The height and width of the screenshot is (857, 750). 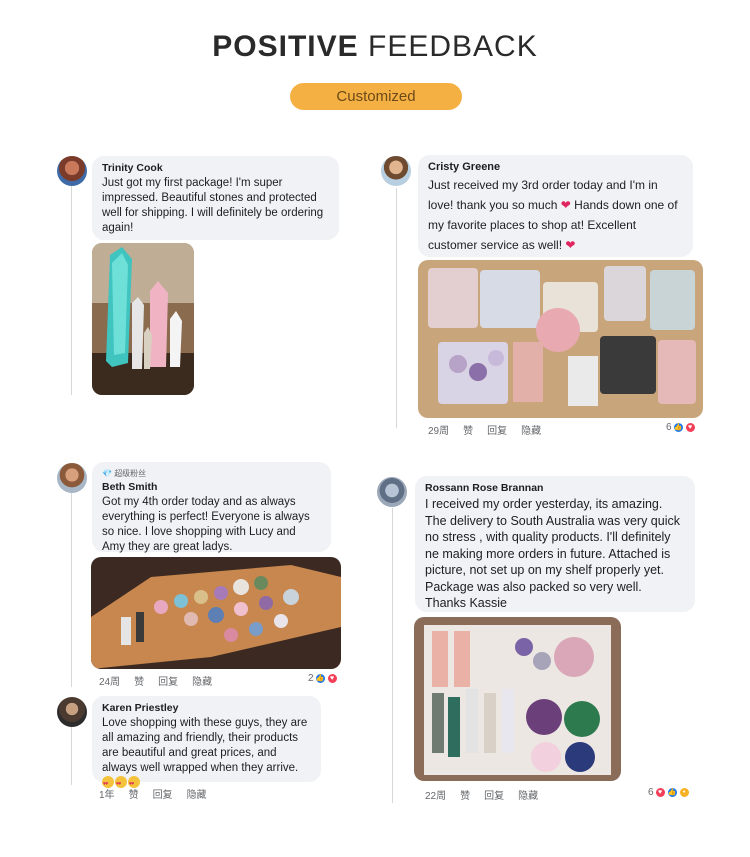 I want to click on commenter-name: Beth Smith, so click(x=211, y=487).